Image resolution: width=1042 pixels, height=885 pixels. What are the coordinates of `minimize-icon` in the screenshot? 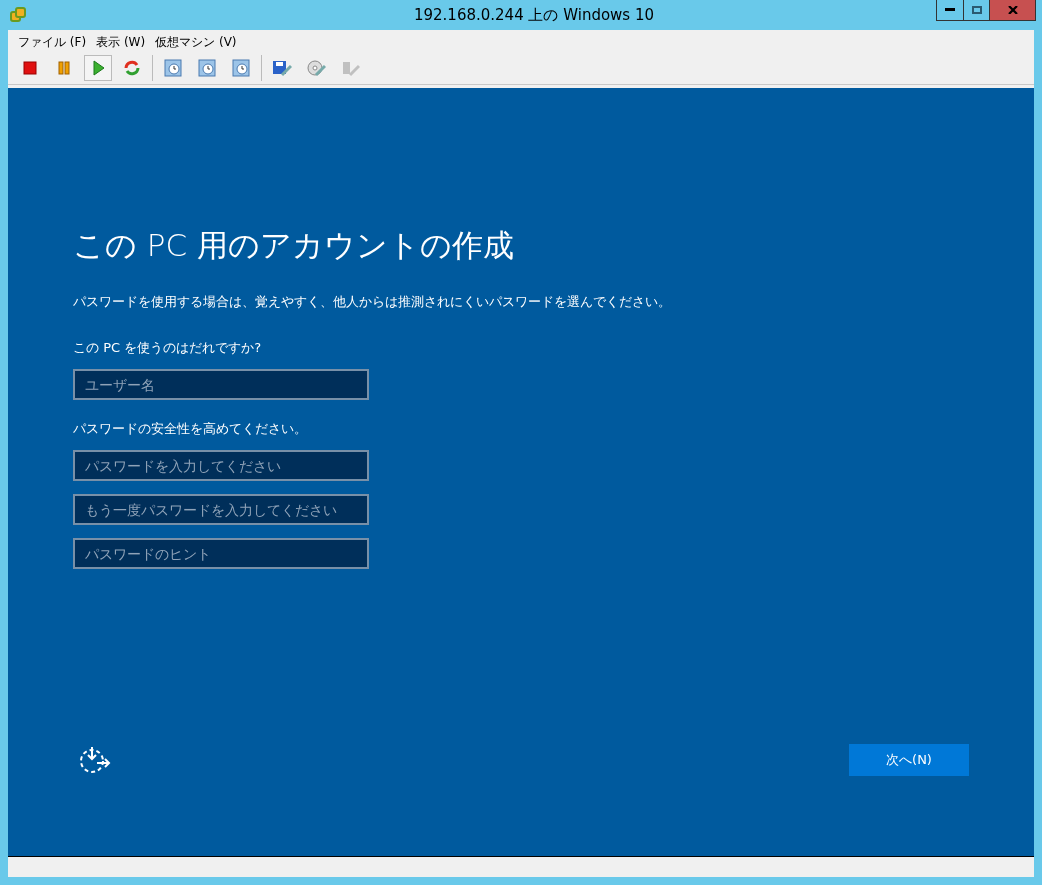 It's located at (950, 10).